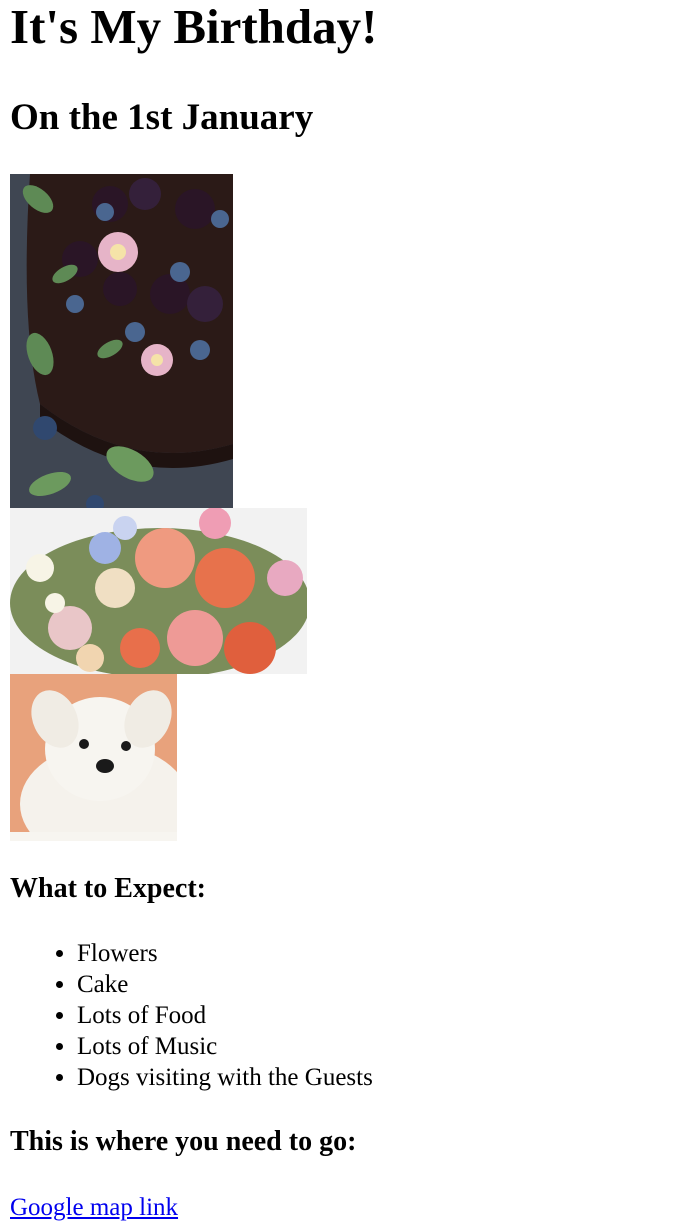 The width and height of the screenshot is (678, 1224). I want to click on list-item: Lots of Food, so click(225, 1015).